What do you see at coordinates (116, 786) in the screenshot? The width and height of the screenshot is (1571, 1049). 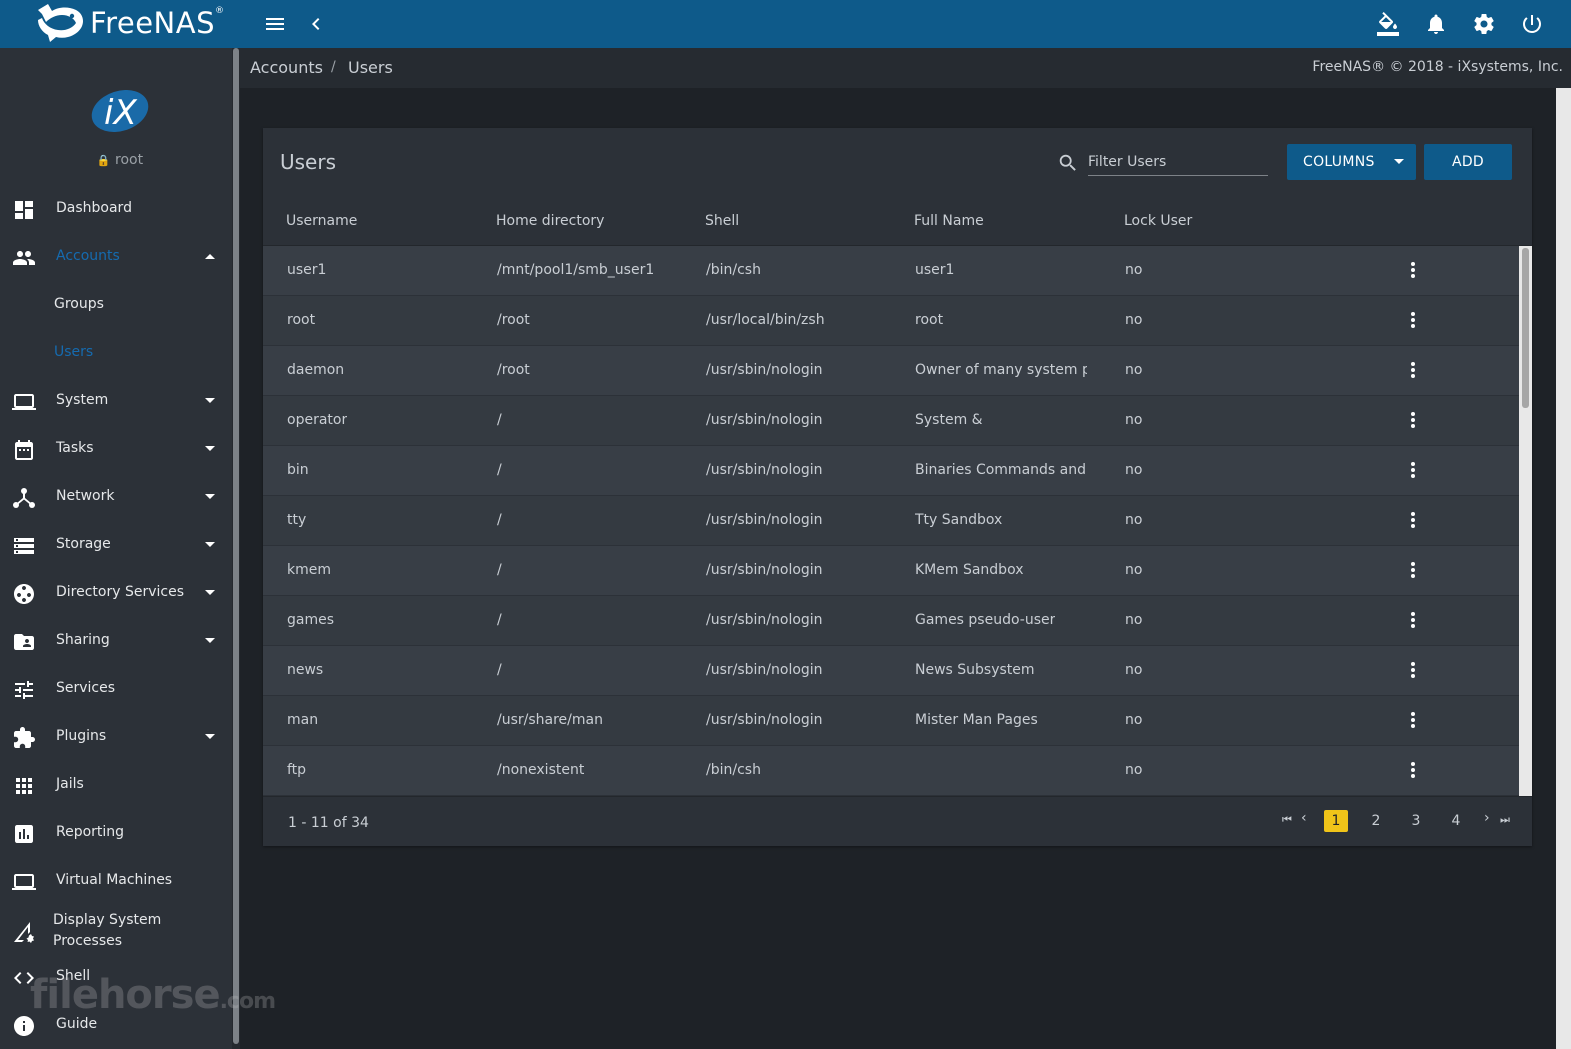 I see `sidebar-item-jails: Jails` at bounding box center [116, 786].